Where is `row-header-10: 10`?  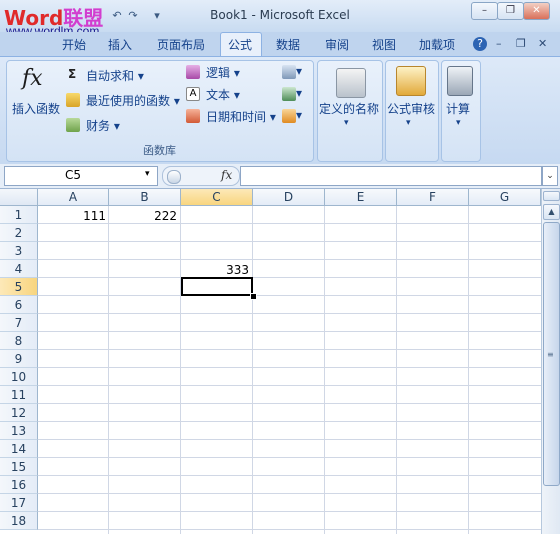 row-header-10: 10 is located at coordinates (19, 377).